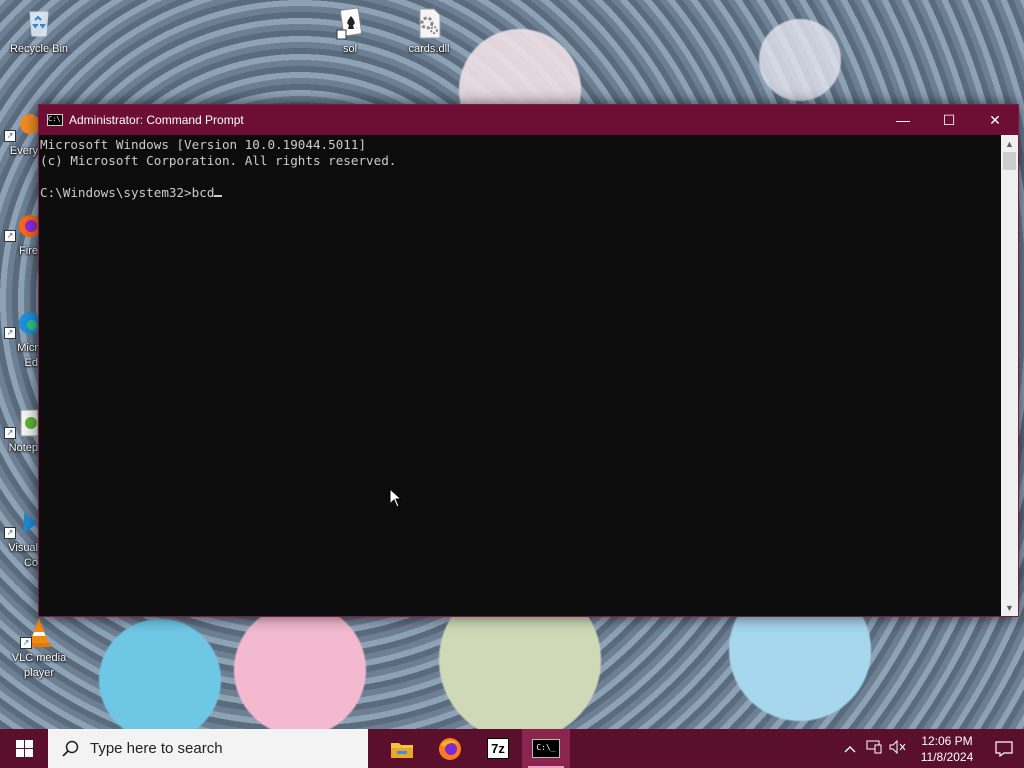  I want to click on notification-center-button, so click(1004, 748).